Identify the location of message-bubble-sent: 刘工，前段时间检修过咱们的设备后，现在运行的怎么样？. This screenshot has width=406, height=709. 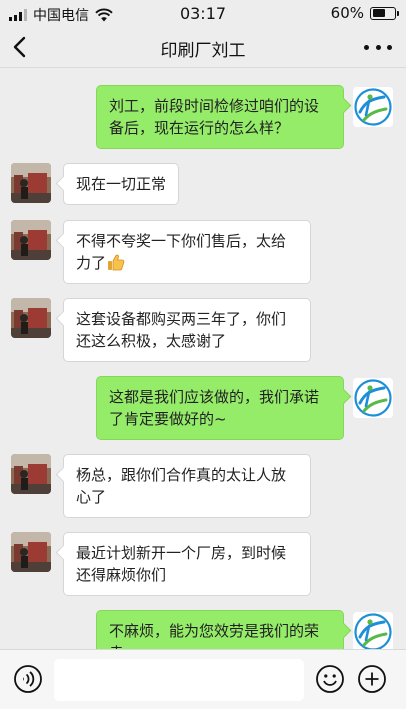
(220, 117).